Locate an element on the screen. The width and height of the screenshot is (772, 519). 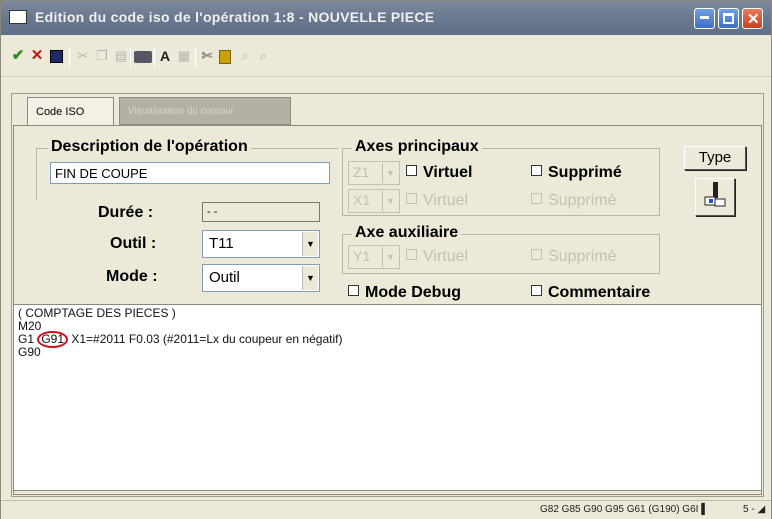
cut-icon: ✂ is located at coordinates (83, 56).